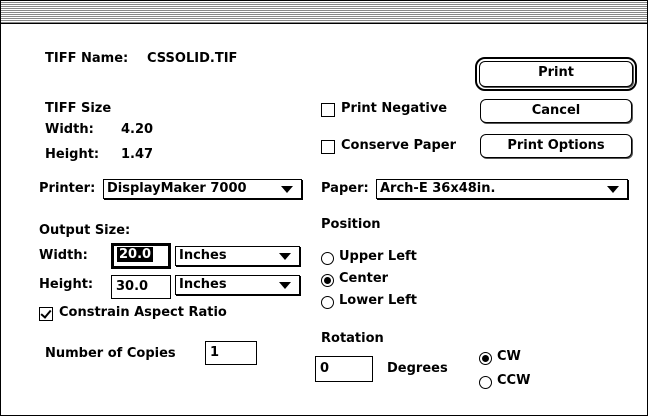  I want to click on ccw-radio, so click(485, 382).